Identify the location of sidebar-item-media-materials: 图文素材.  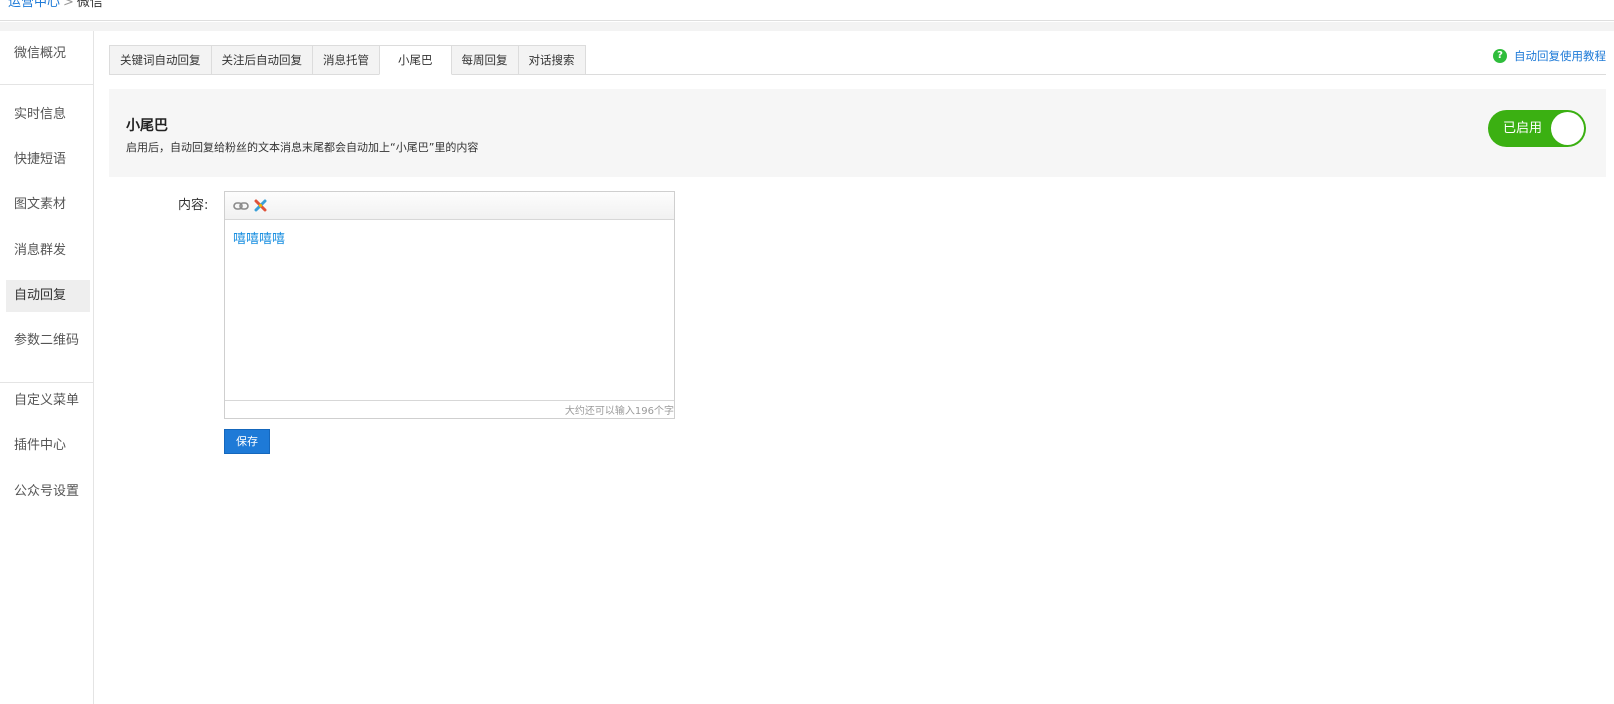
(48, 205).